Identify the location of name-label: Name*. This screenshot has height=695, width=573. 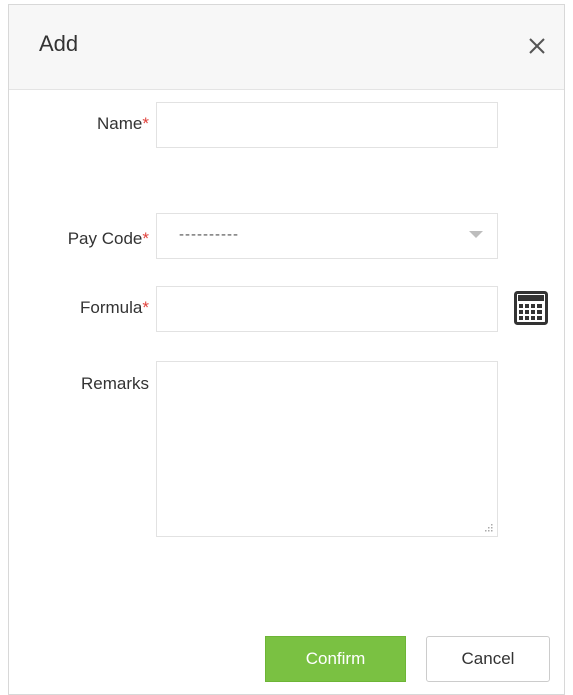
(79, 124).